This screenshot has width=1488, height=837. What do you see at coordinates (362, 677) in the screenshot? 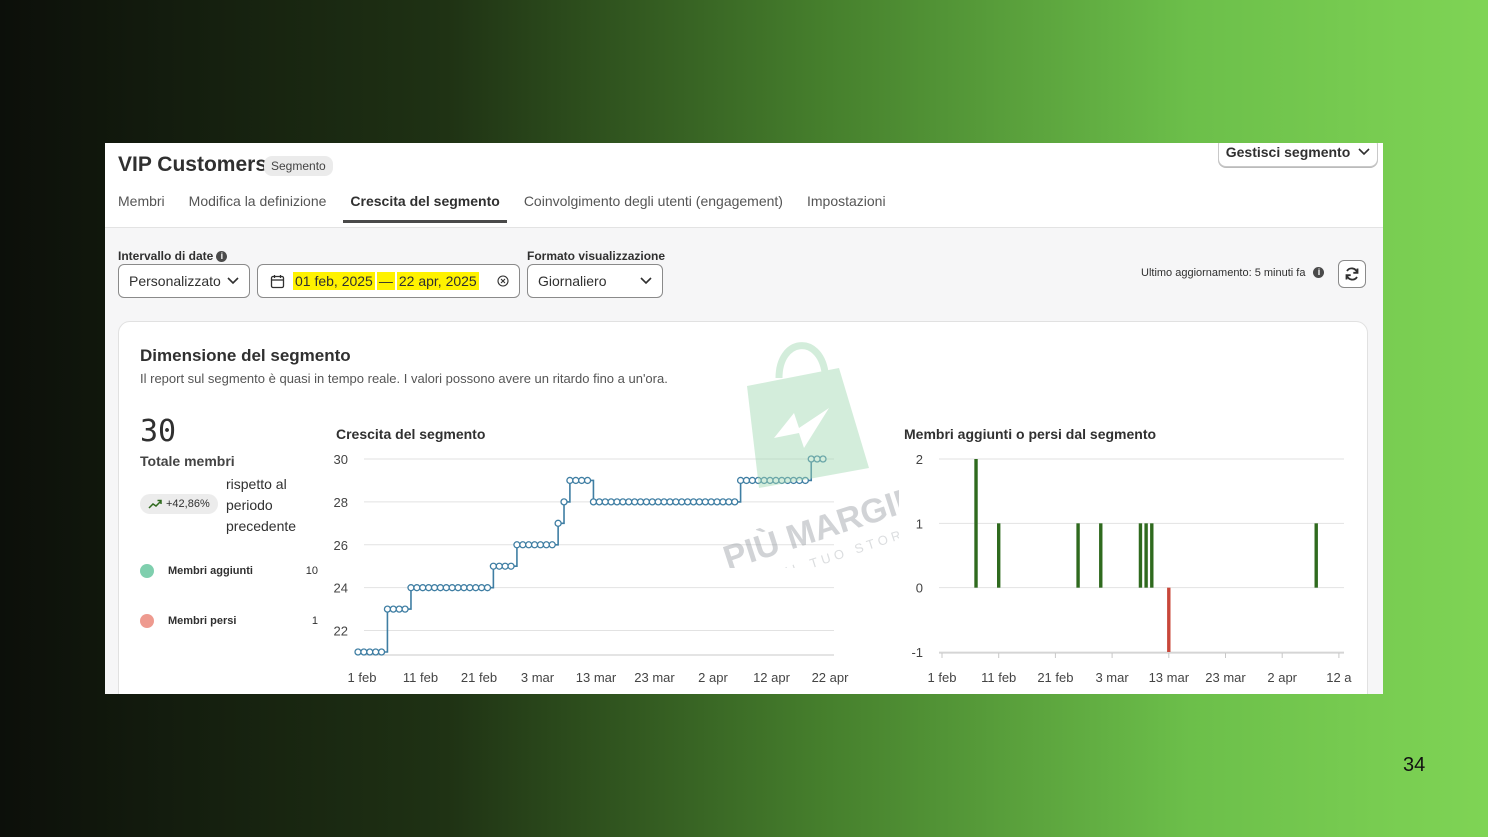
I see `growth-x-tick: 1 feb` at bounding box center [362, 677].